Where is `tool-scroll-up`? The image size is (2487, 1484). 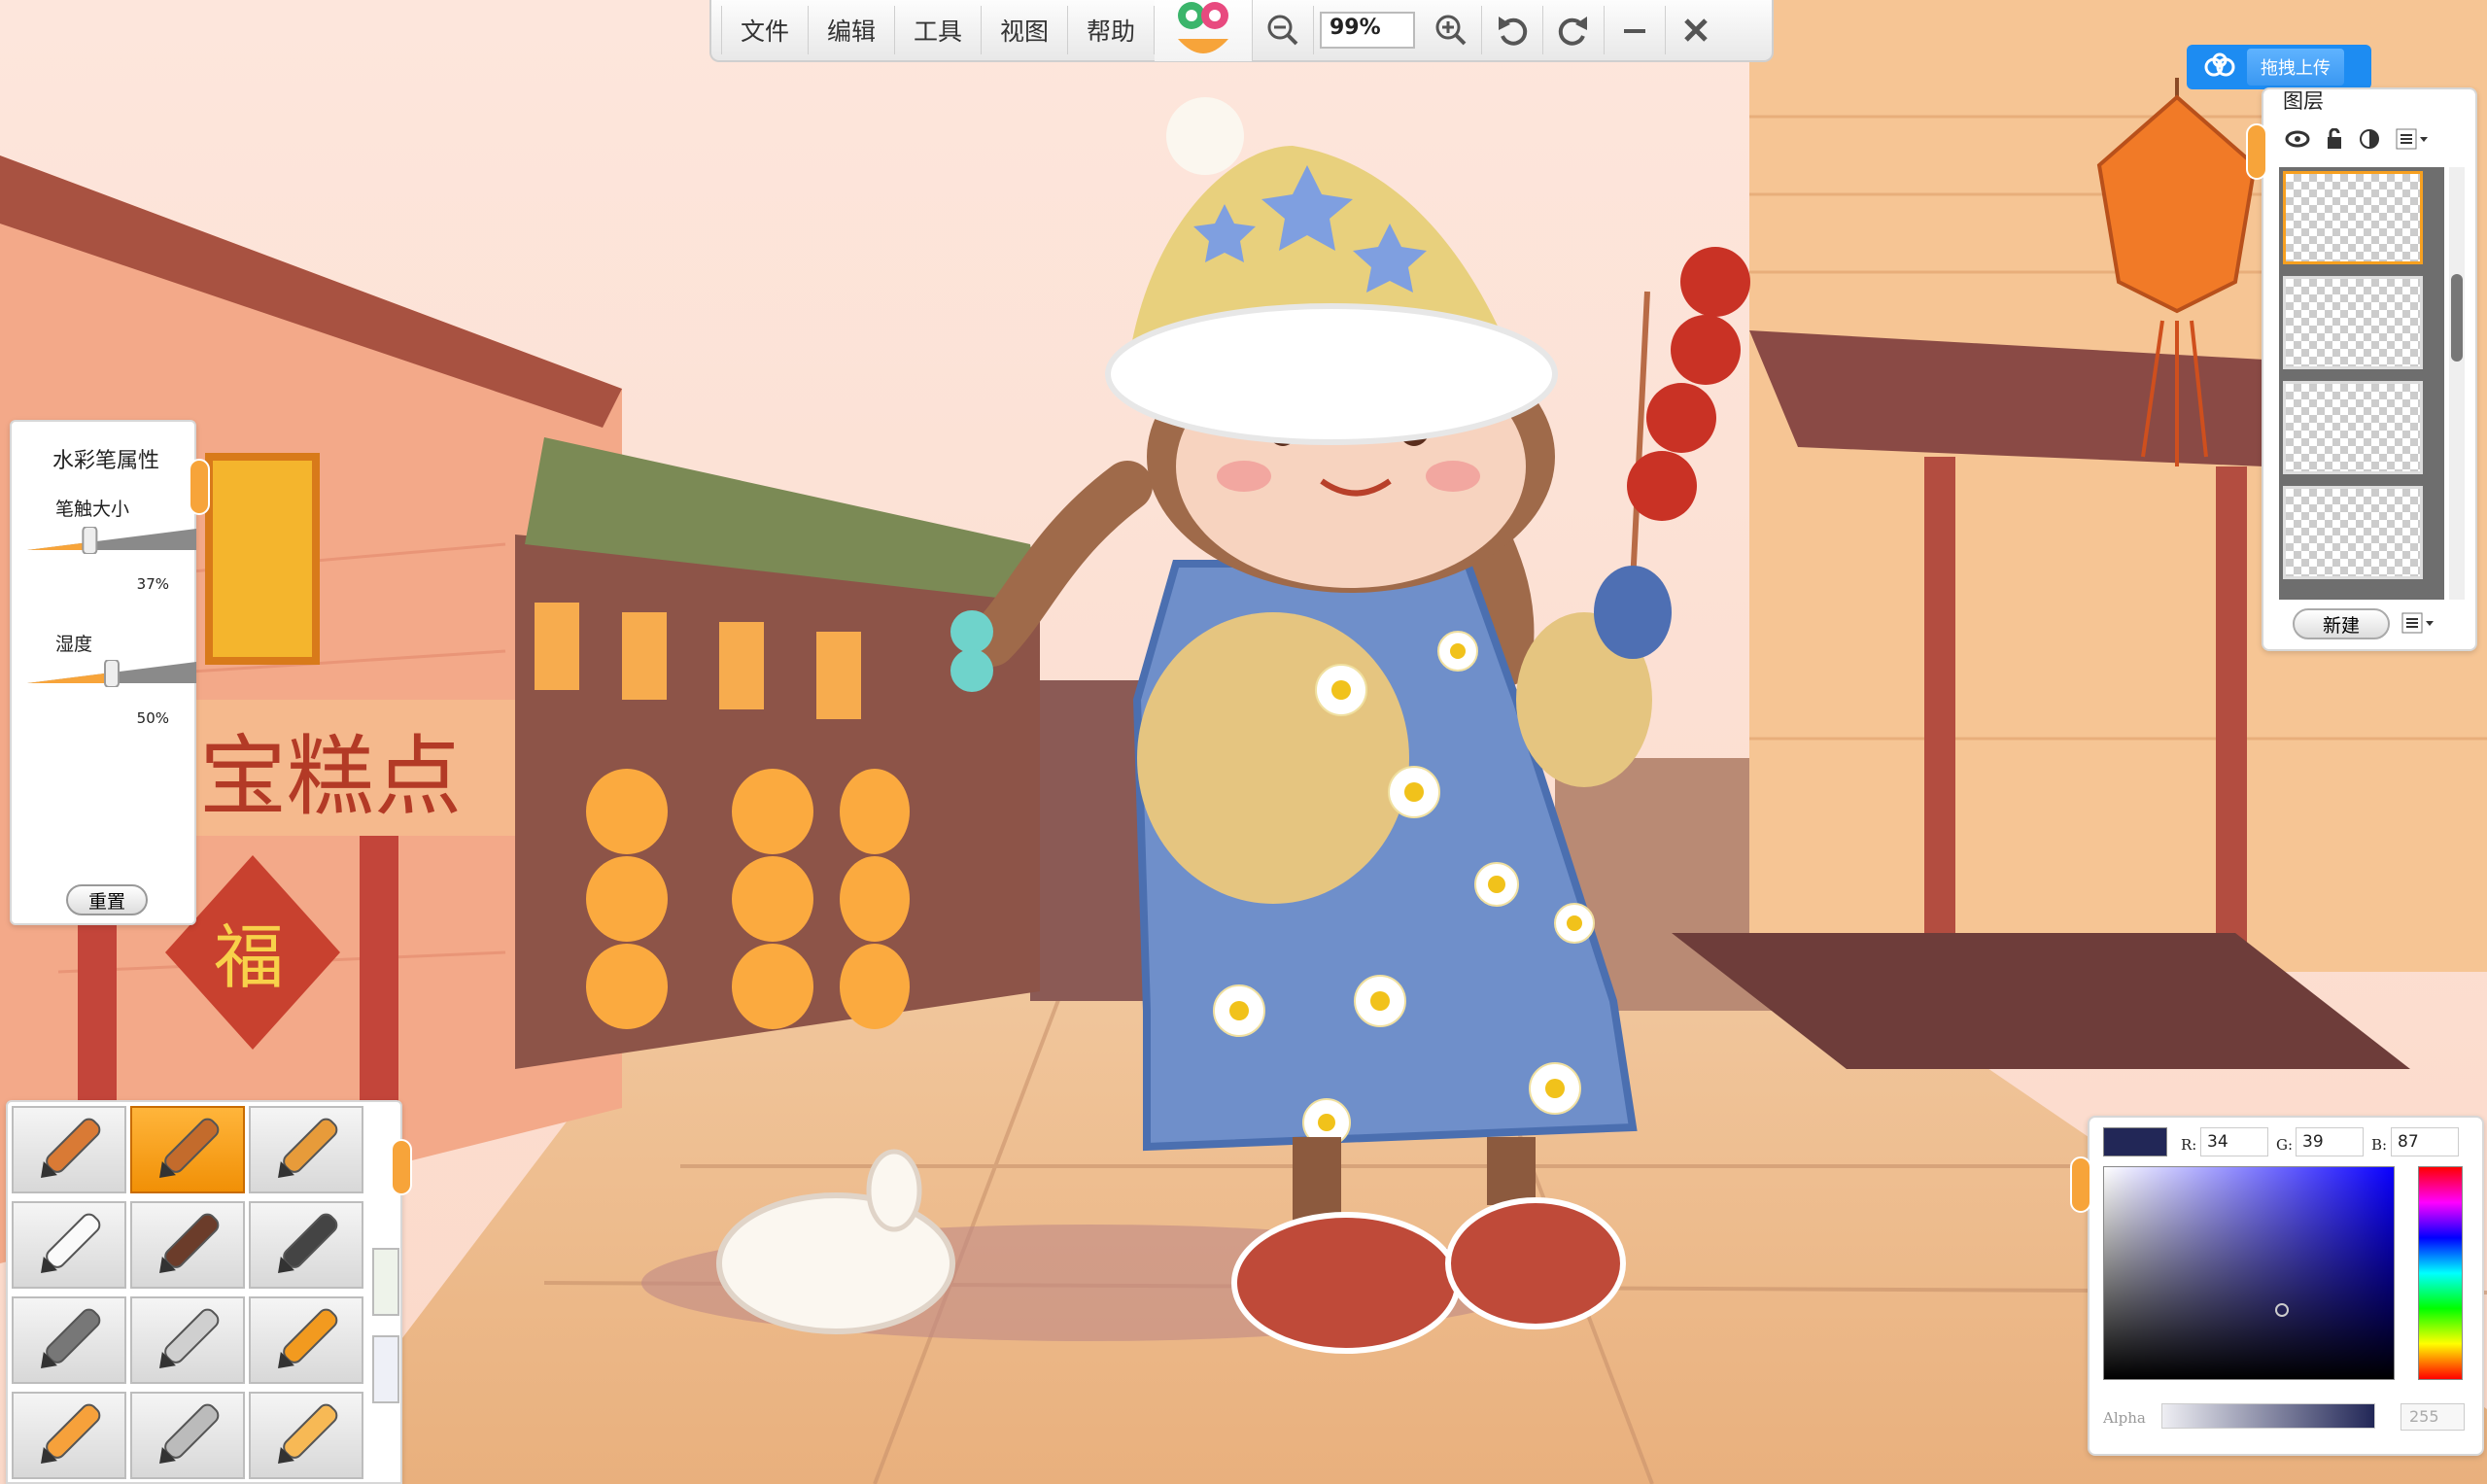 tool-scroll-up is located at coordinates (385, 1282).